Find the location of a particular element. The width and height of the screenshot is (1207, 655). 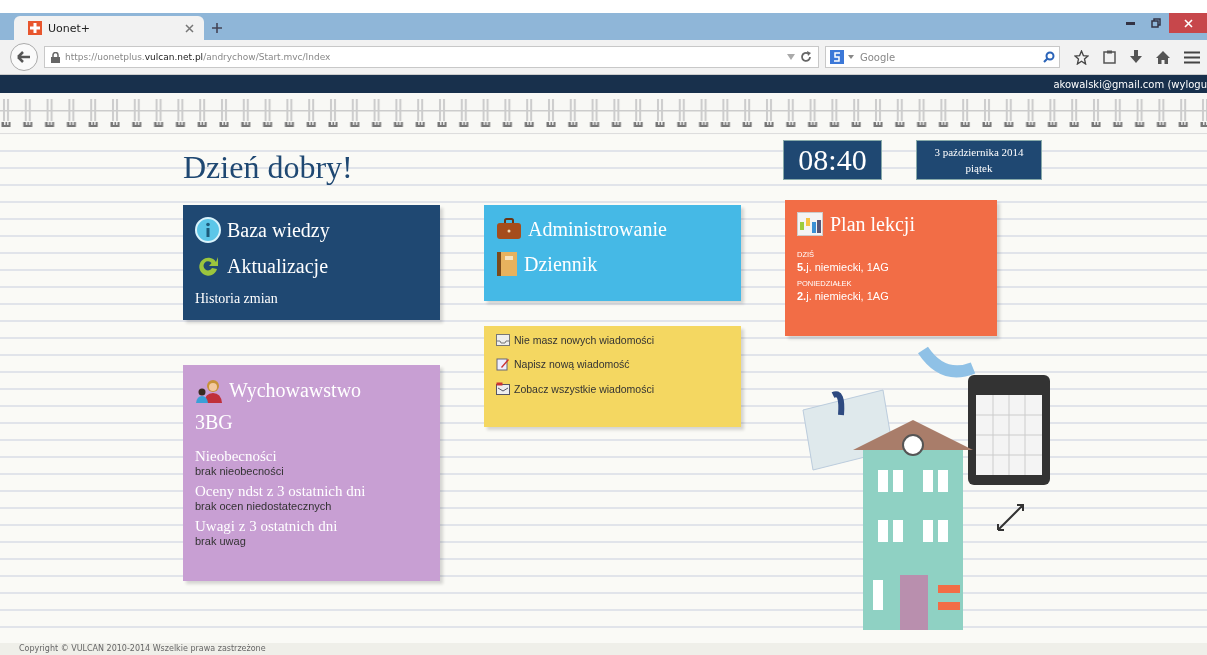

app-logo-icon is located at coordinates (35, 28).